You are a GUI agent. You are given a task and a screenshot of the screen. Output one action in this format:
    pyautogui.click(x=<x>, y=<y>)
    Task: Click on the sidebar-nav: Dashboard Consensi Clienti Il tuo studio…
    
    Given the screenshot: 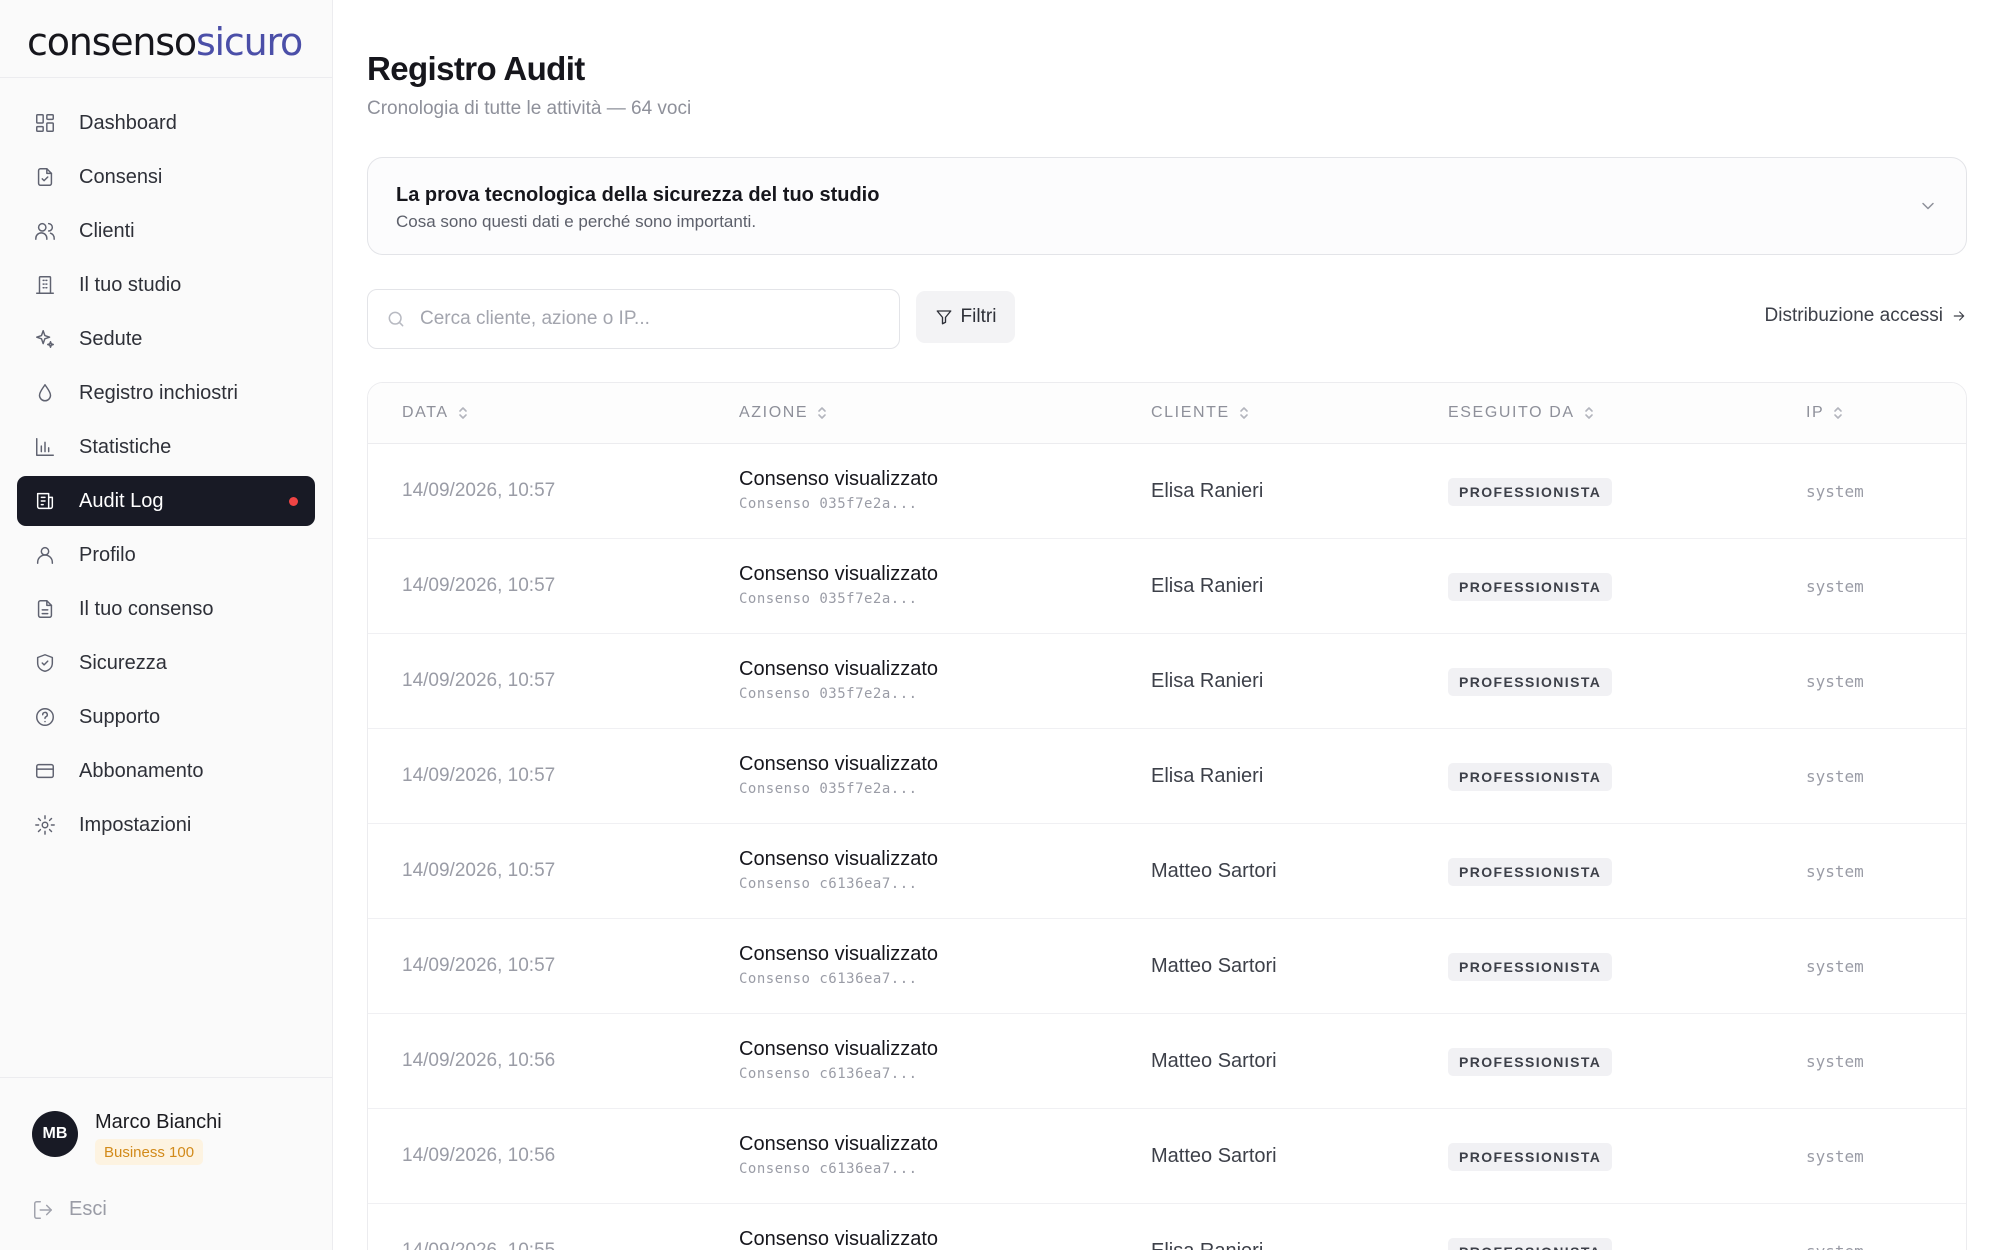 What is the action you would take?
    pyautogui.click(x=166, y=464)
    